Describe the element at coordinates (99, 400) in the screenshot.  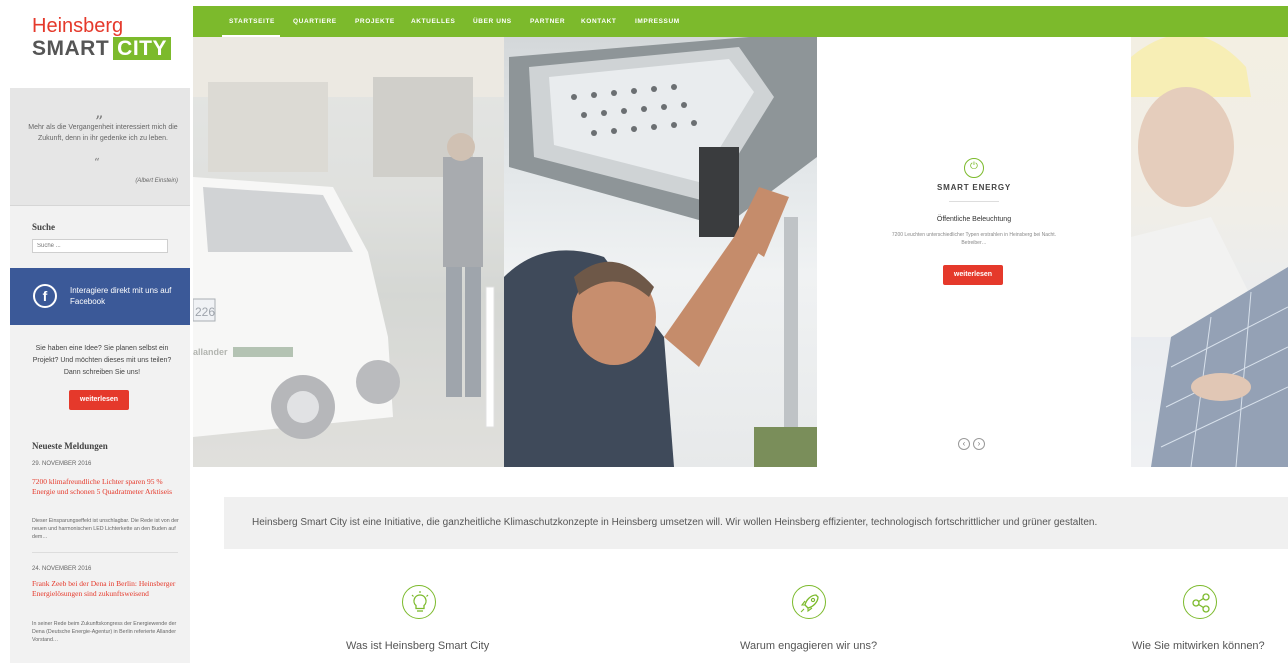
I see `idea-read-more-button: weiterlesen` at that location.